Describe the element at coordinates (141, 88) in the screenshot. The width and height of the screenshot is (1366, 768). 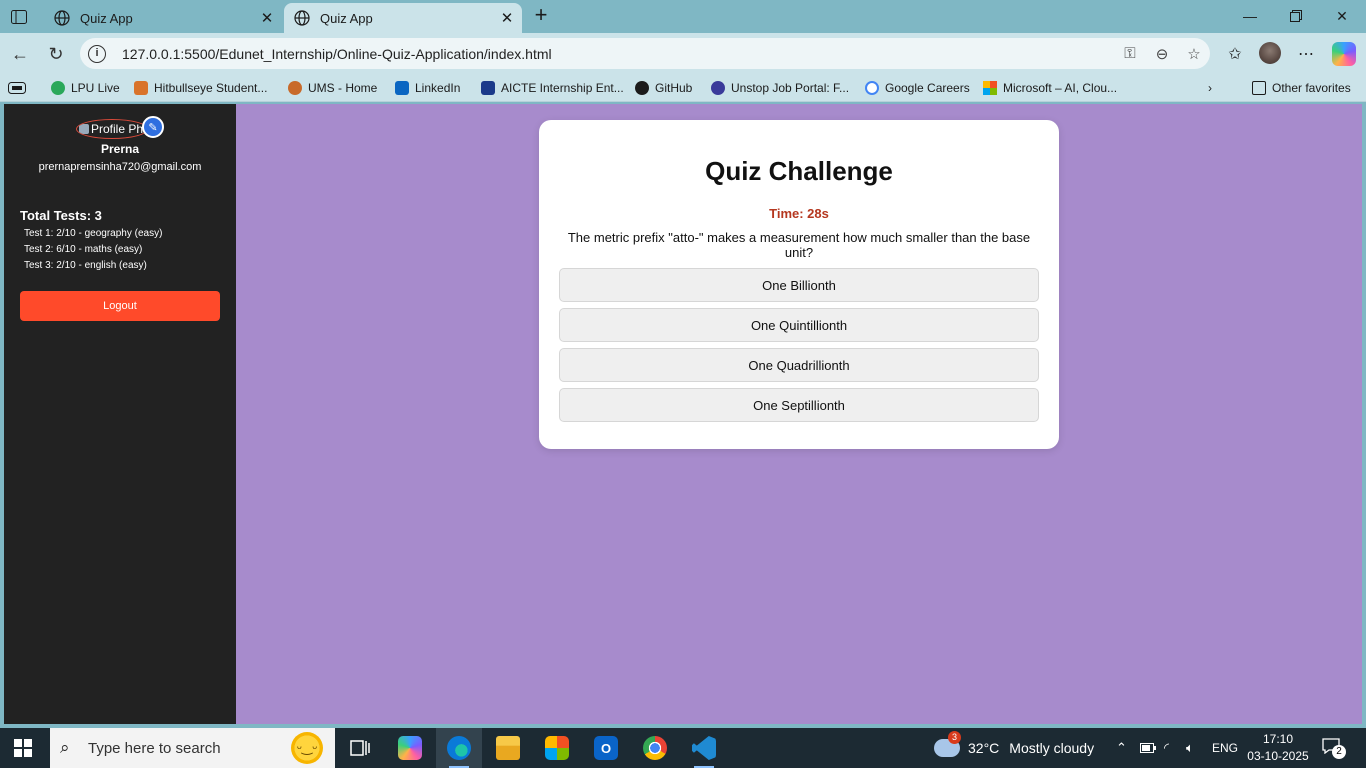
I see `hitbullseye-icon` at that location.